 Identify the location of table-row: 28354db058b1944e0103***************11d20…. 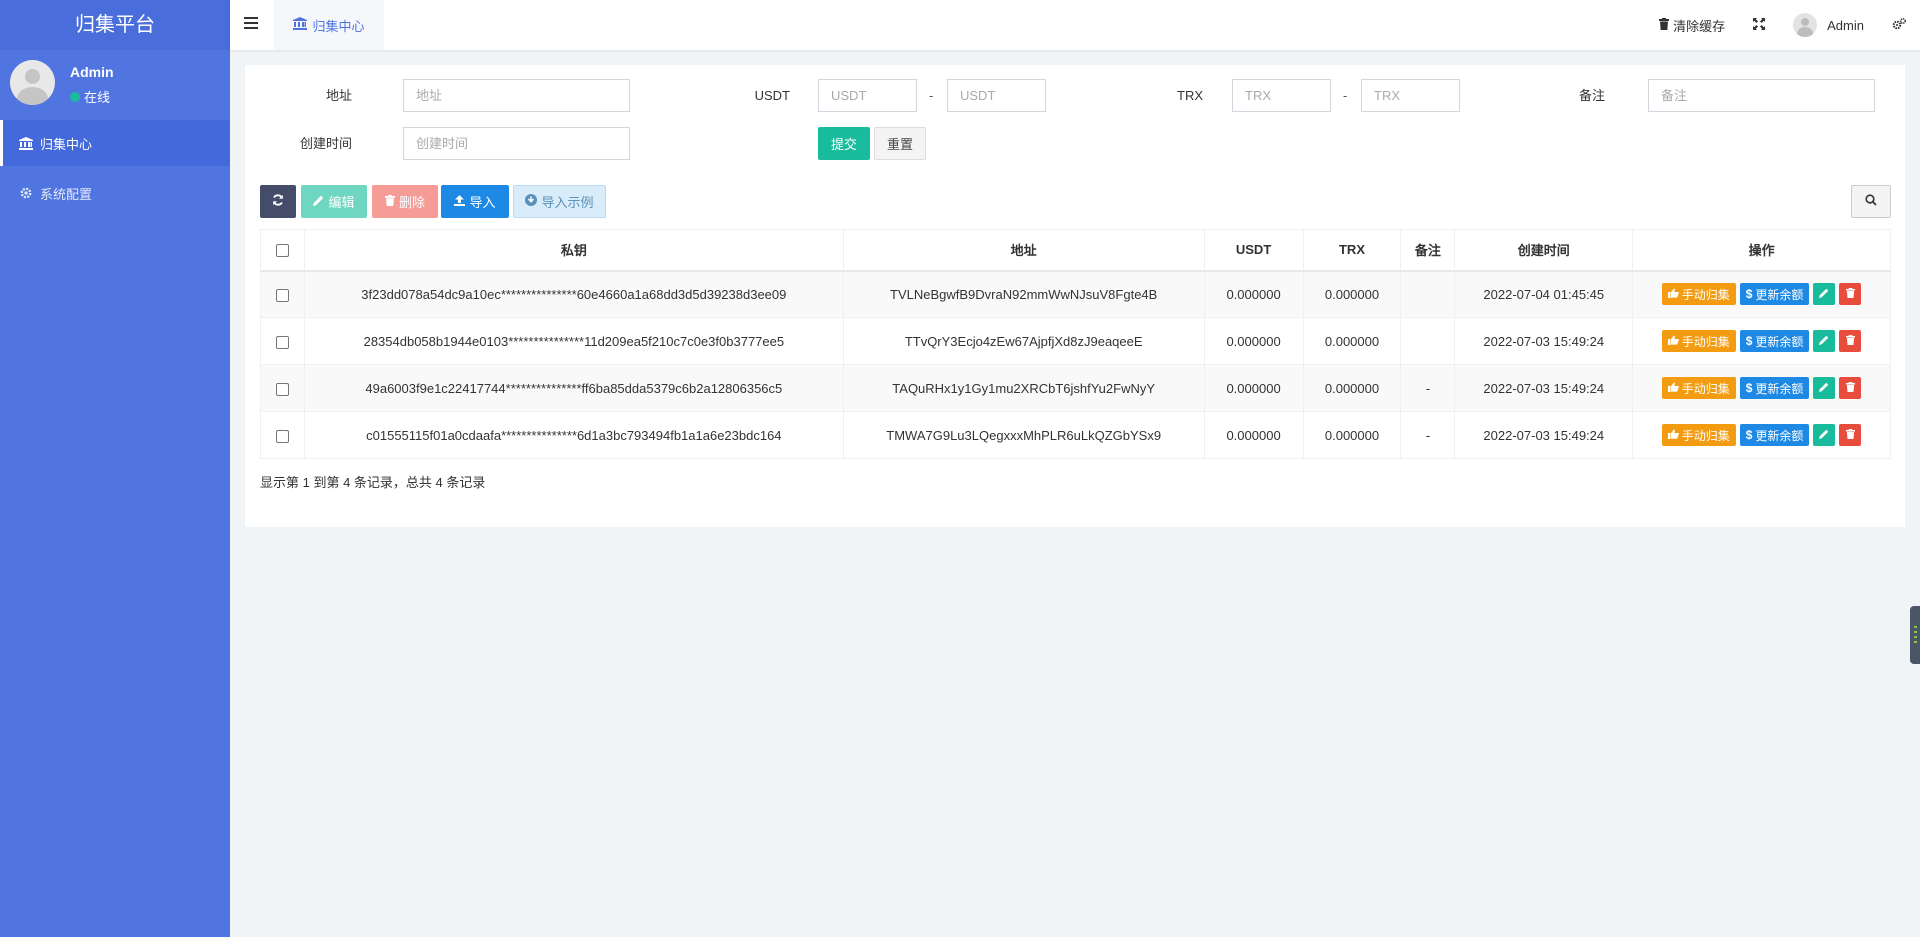
(1075, 341).